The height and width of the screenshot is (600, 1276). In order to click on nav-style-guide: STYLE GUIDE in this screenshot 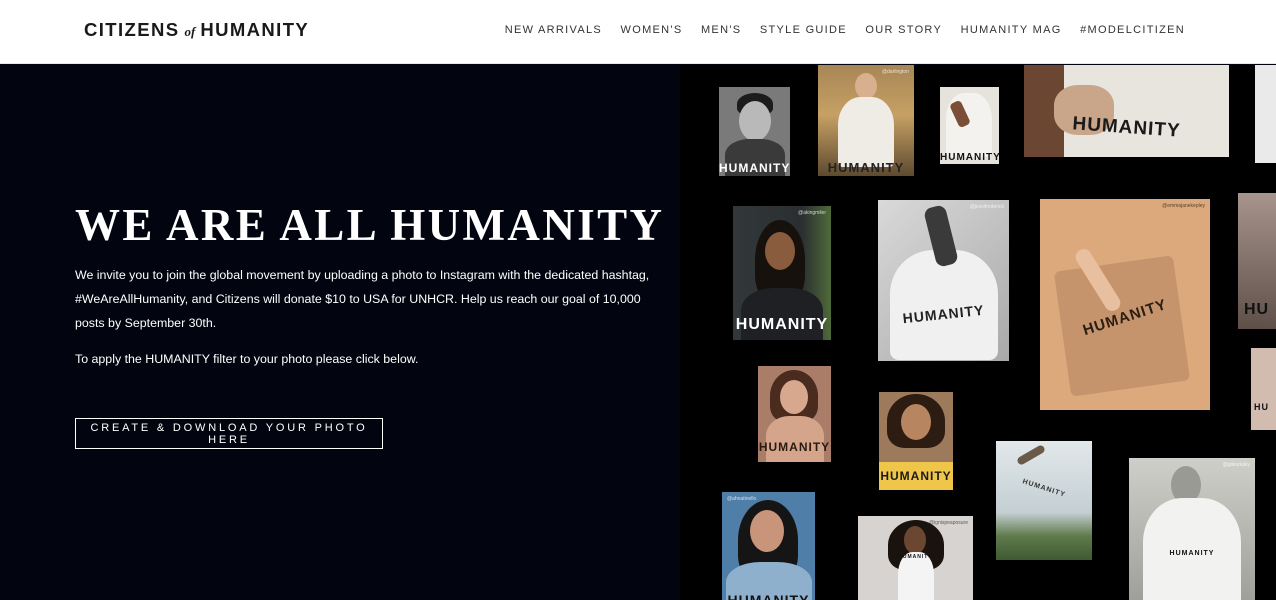, I will do `click(803, 30)`.